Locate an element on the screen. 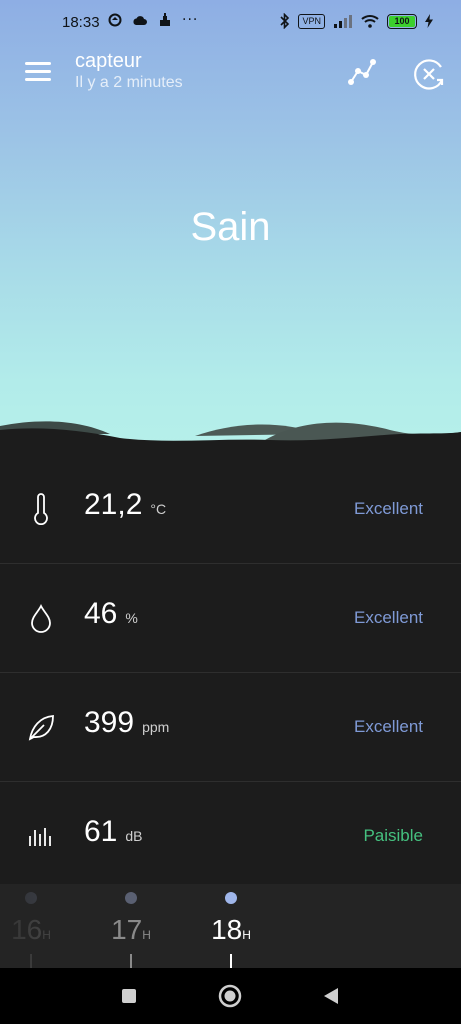 Image resolution: width=461 pixels, height=1024 pixels. hour-slot-17: 17H is located at coordinates (131, 926).